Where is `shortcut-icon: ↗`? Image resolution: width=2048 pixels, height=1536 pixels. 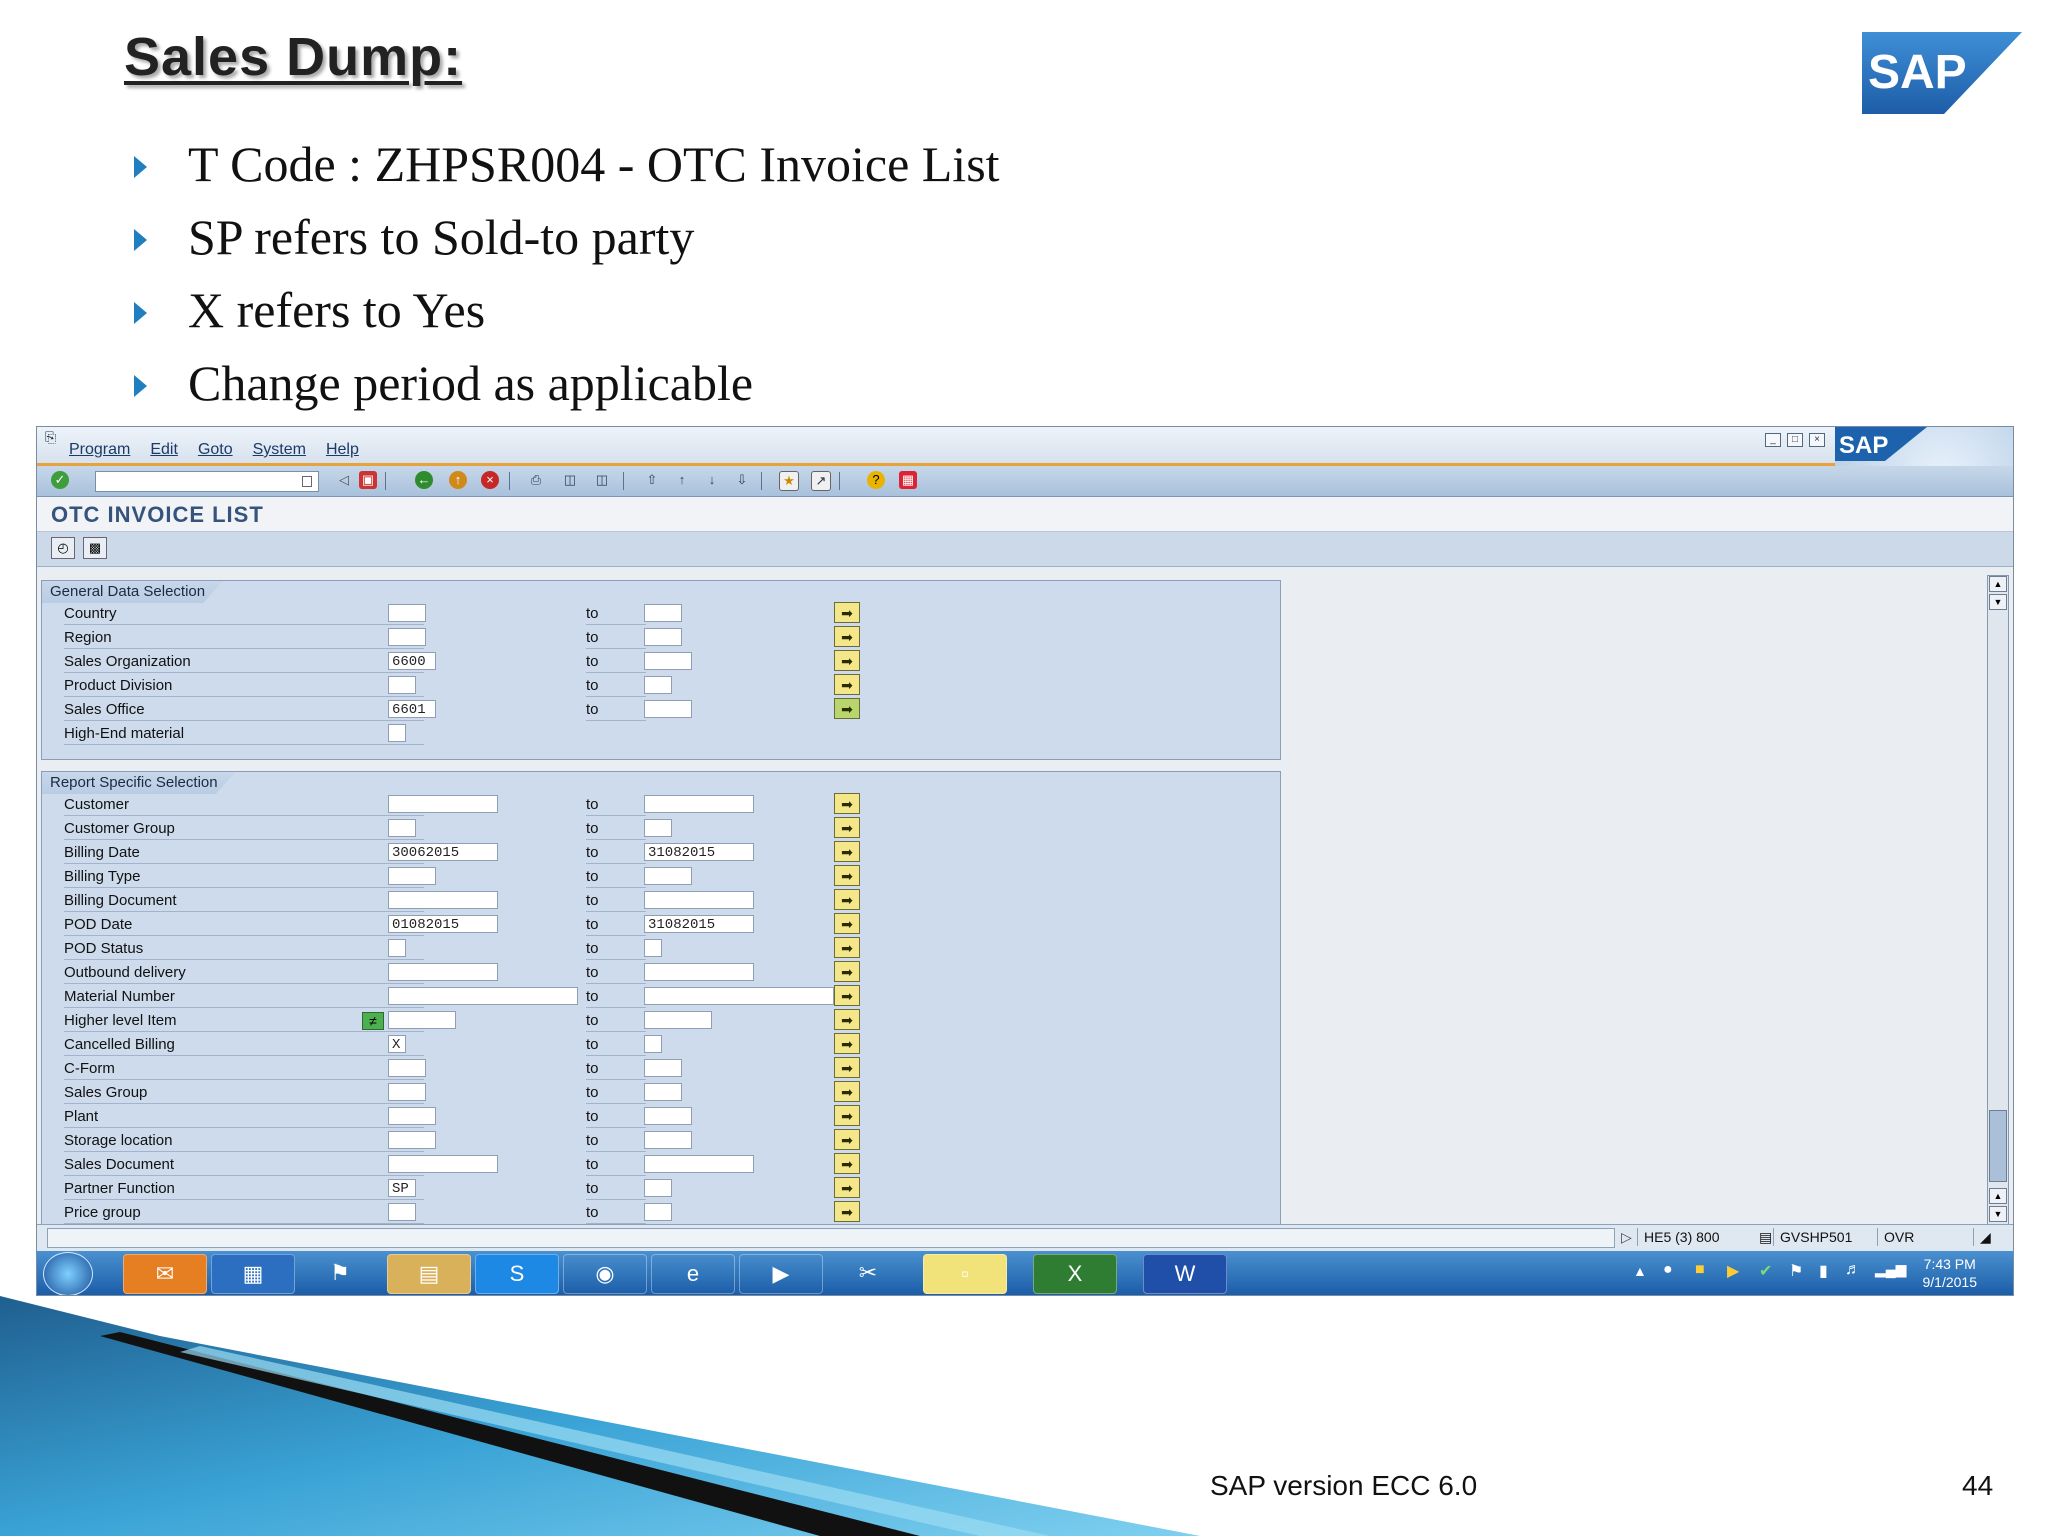 shortcut-icon: ↗ is located at coordinates (821, 481).